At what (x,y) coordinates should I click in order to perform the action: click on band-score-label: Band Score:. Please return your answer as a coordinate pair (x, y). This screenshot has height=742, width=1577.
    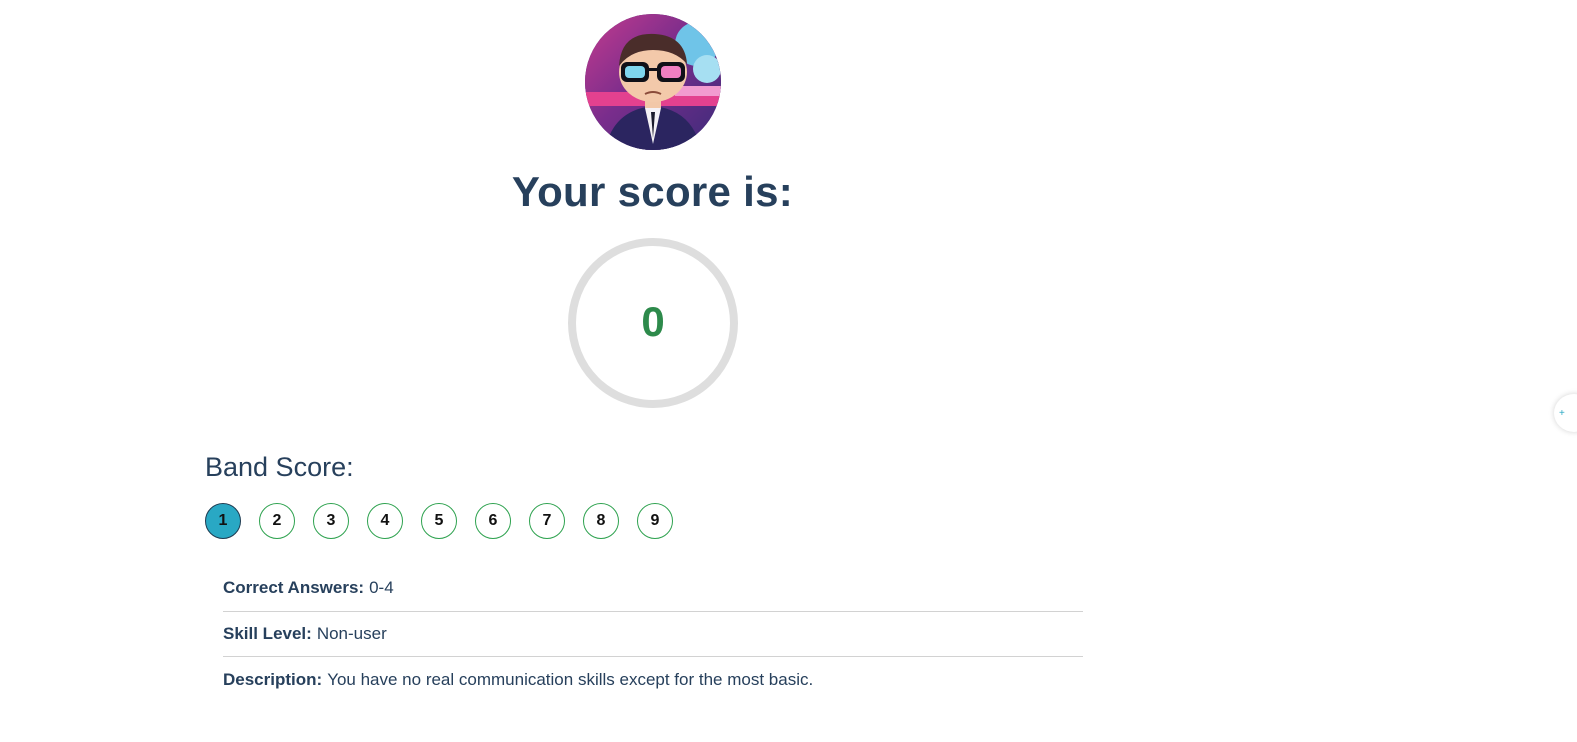
    Looking at the image, I should click on (279, 467).